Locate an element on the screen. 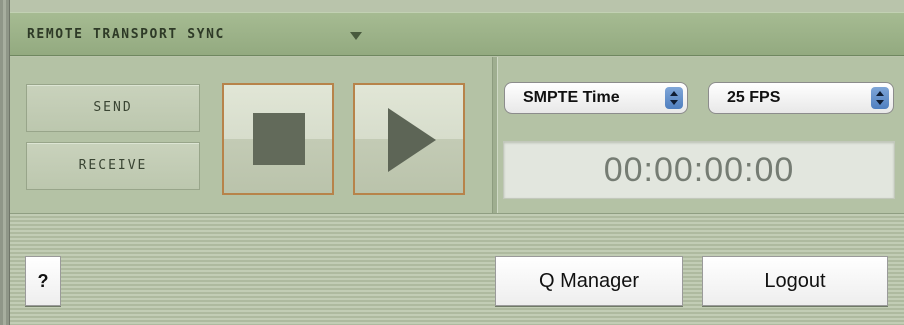  timebase-select-value: SMPTE Time is located at coordinates (571, 97).